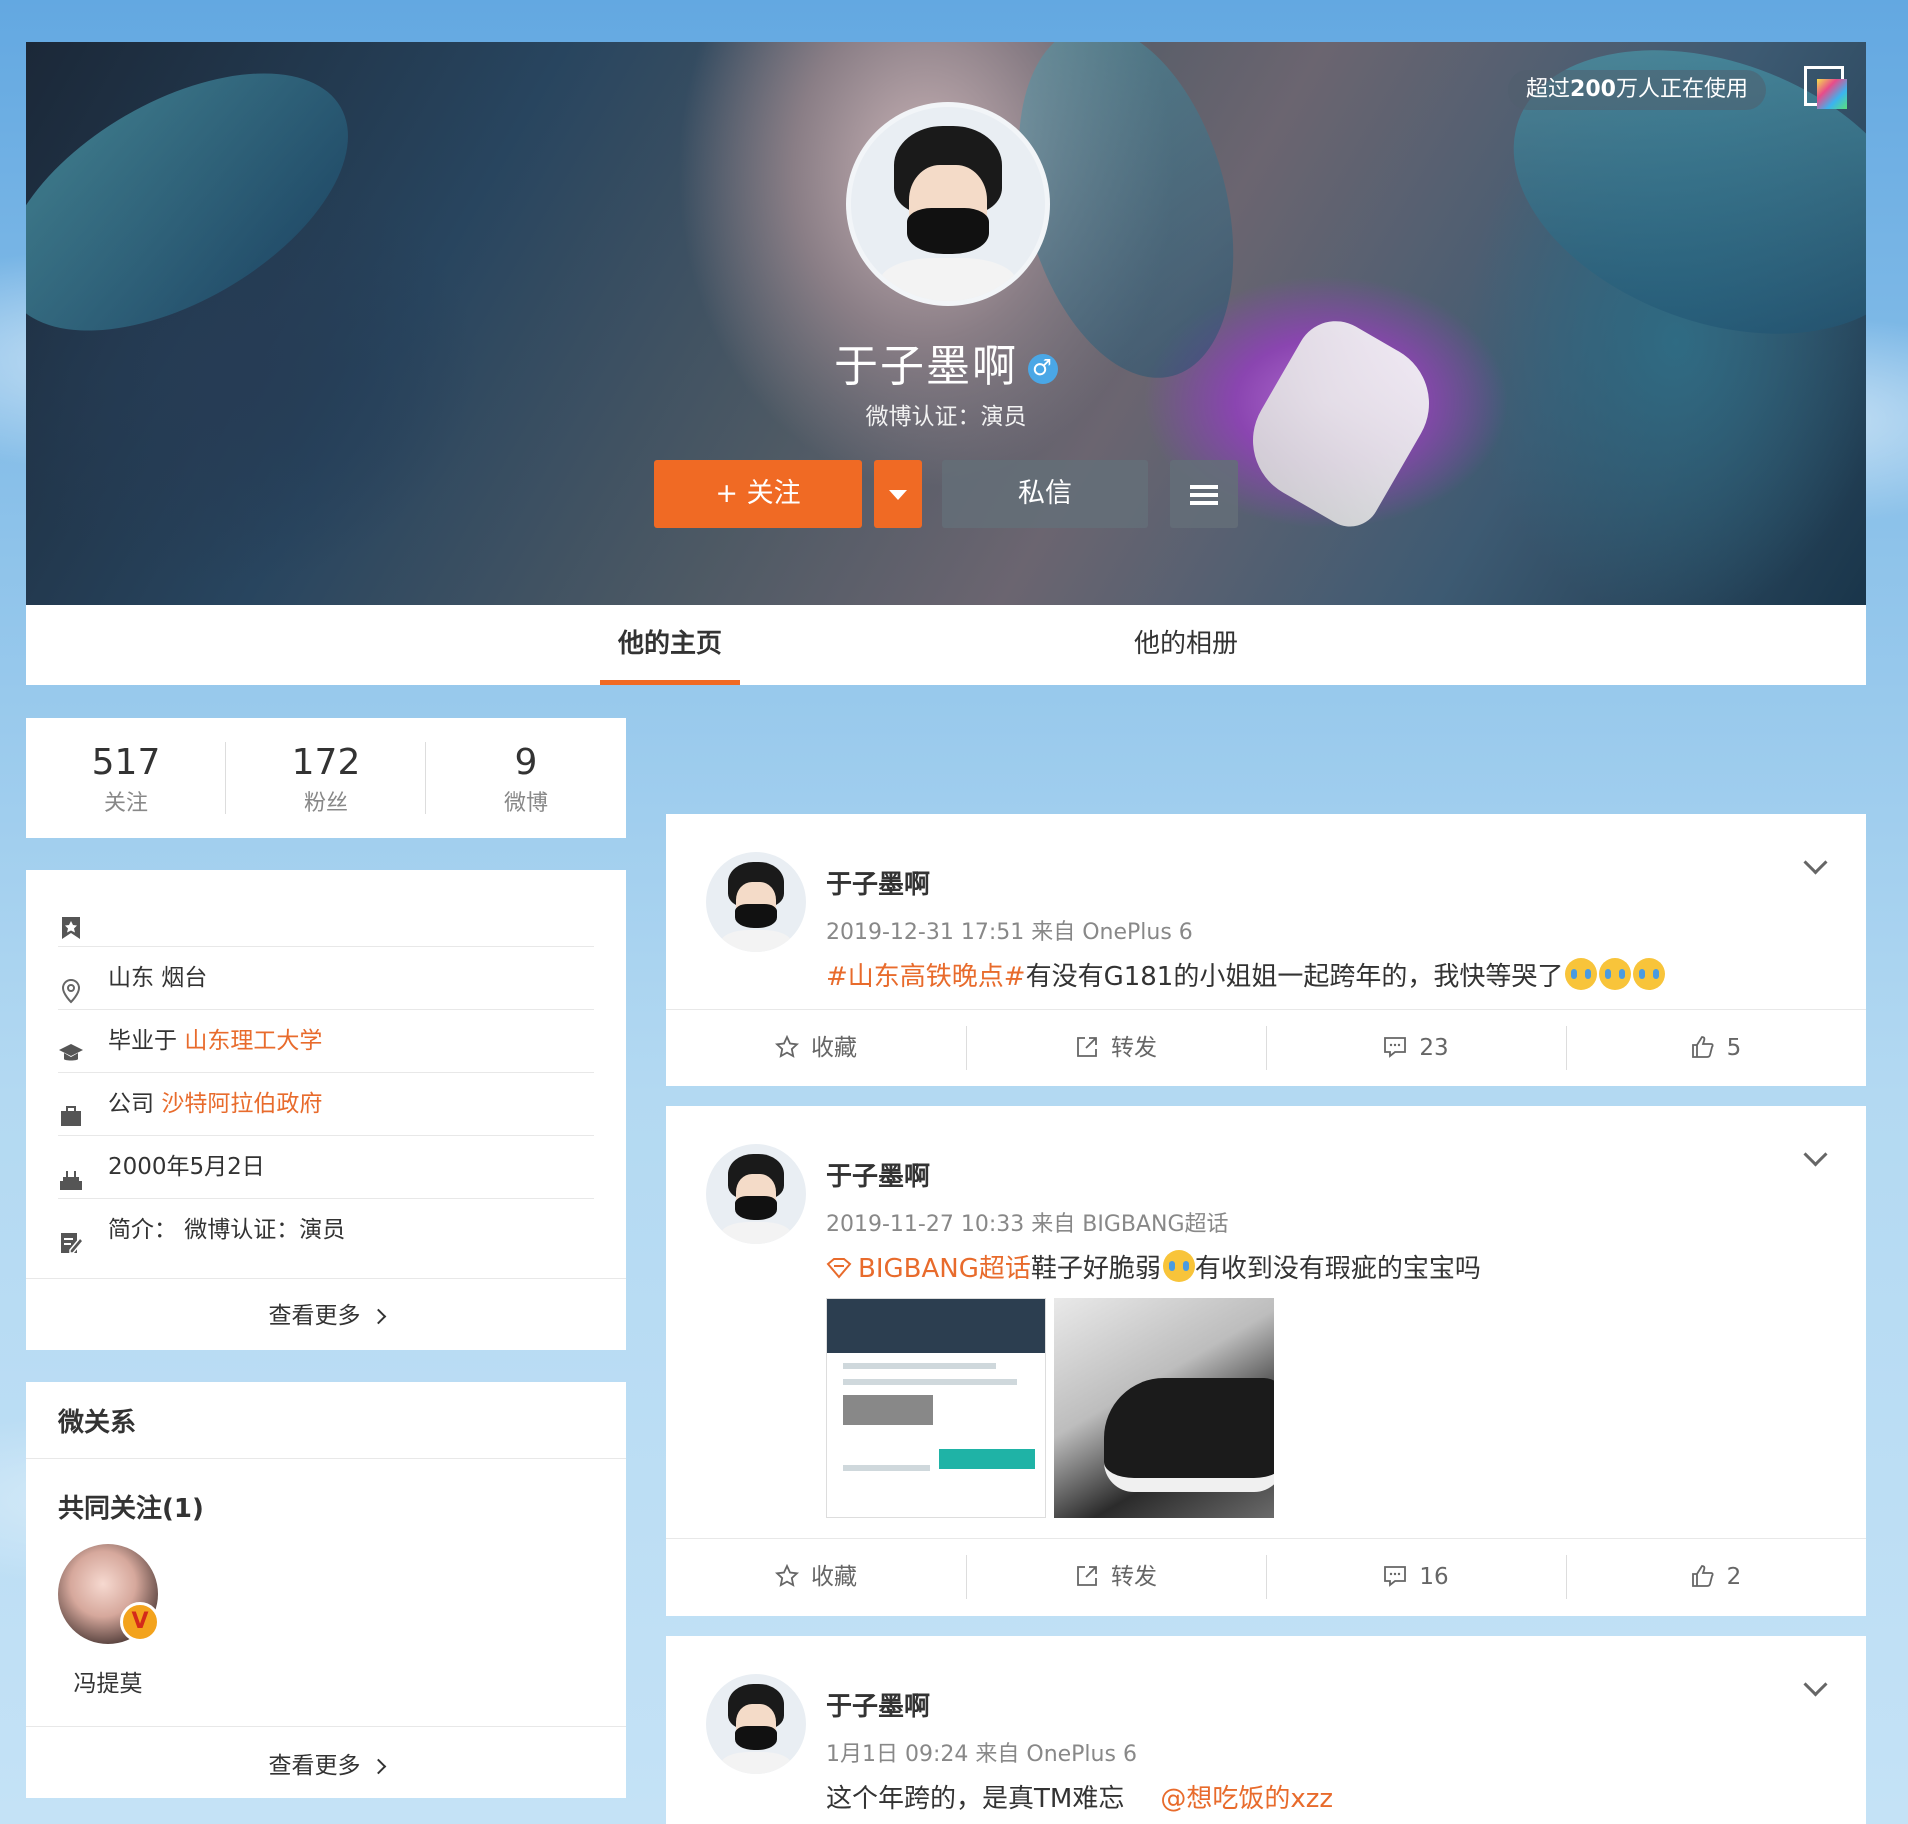  Describe the element at coordinates (1294, 977) in the screenshot. I see `post-body: 有没有G181的小姐姐一起跨年的，我快等哭了` at that location.